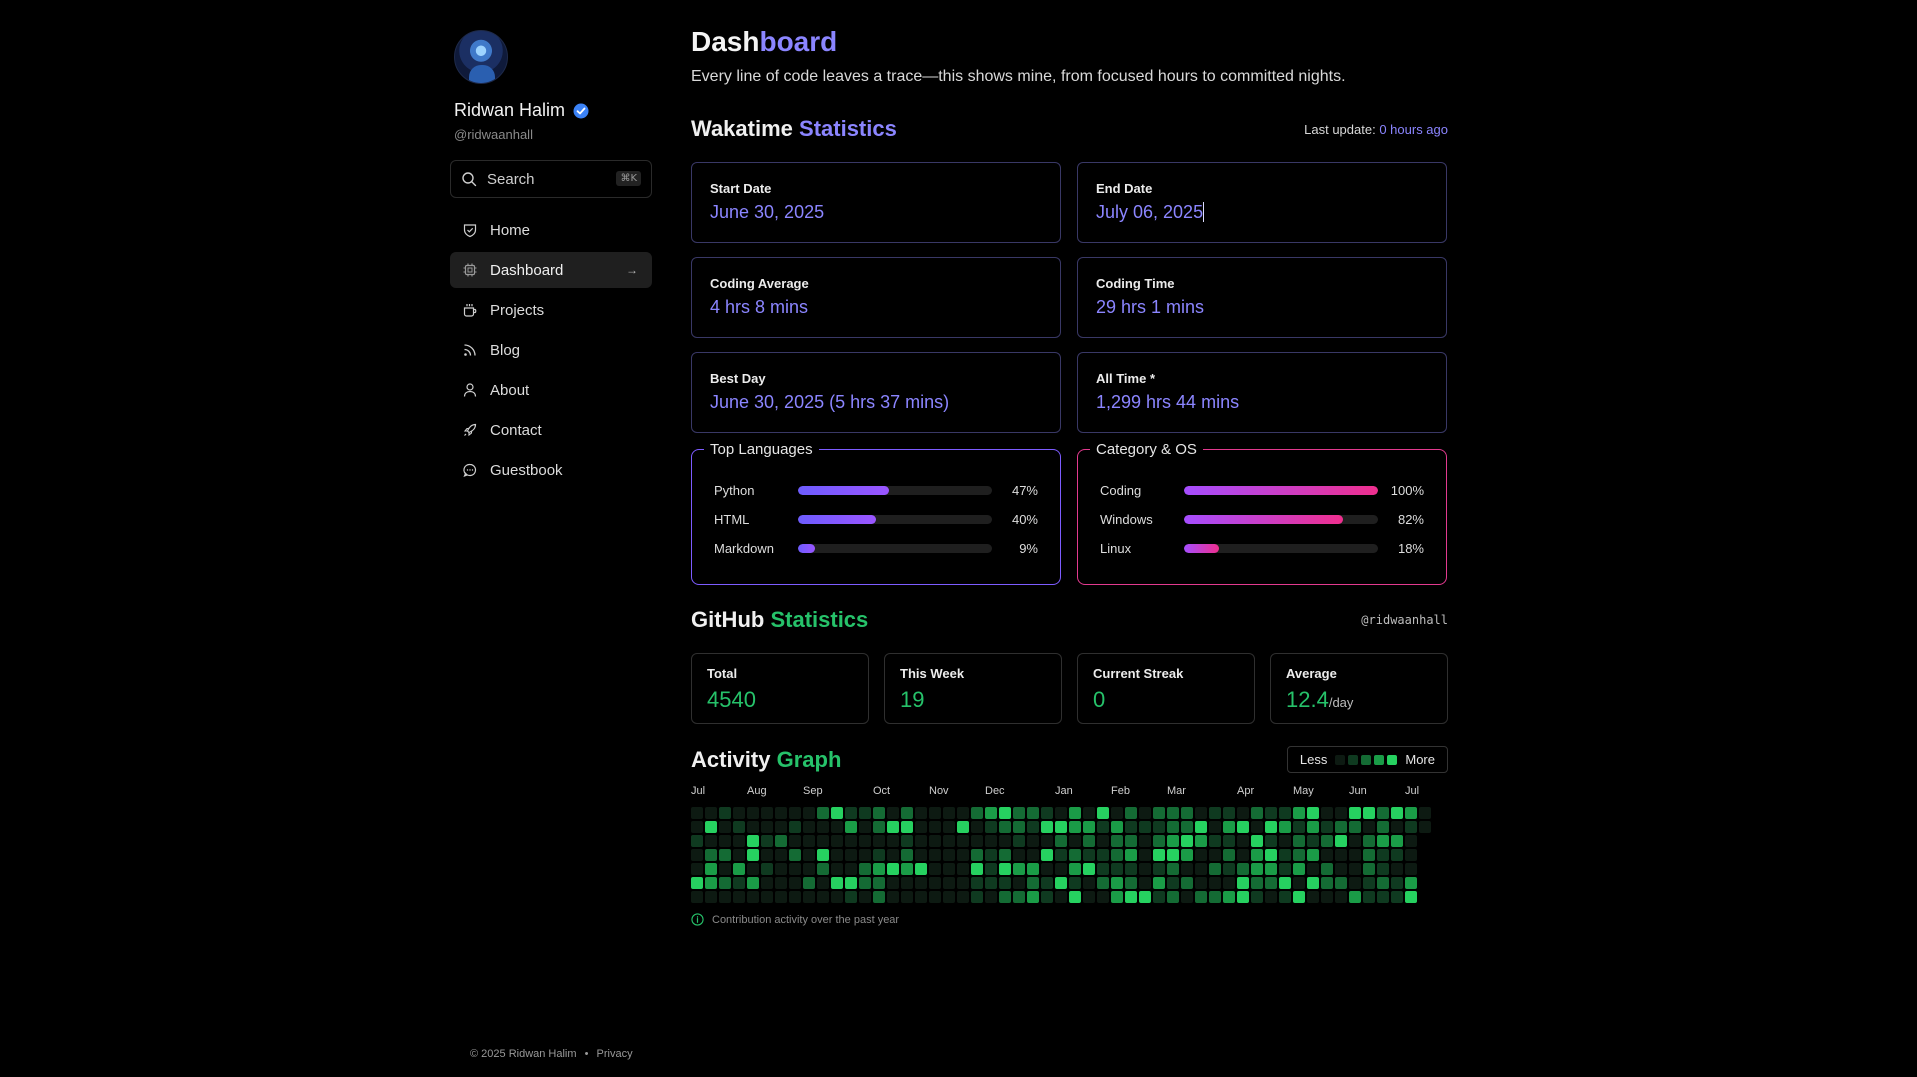 The width and height of the screenshot is (1917, 1077). What do you see at coordinates (551, 390) in the screenshot?
I see `nav-item-about: About` at bounding box center [551, 390].